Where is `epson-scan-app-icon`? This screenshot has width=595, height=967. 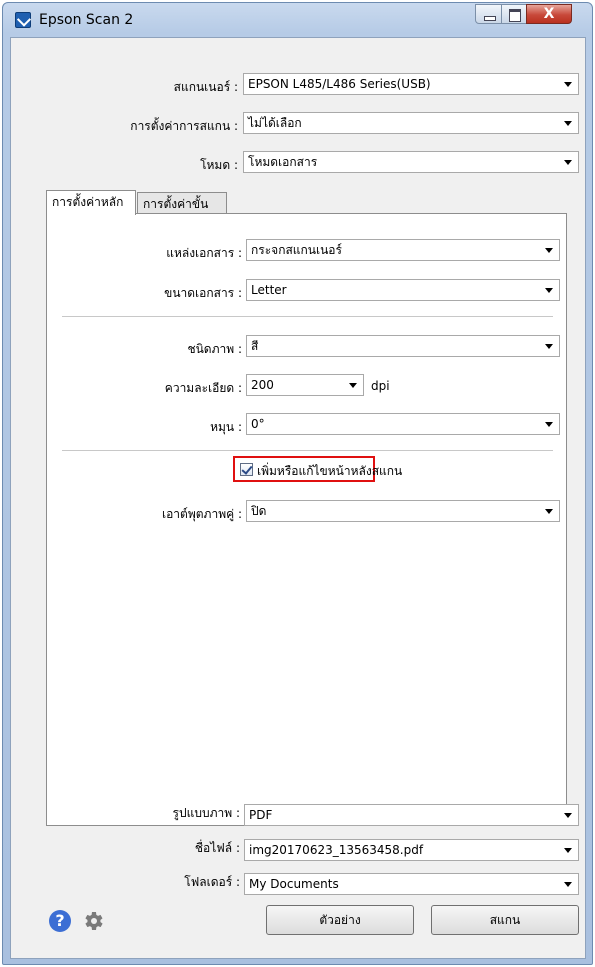
epson-scan-app-icon is located at coordinates (23, 20).